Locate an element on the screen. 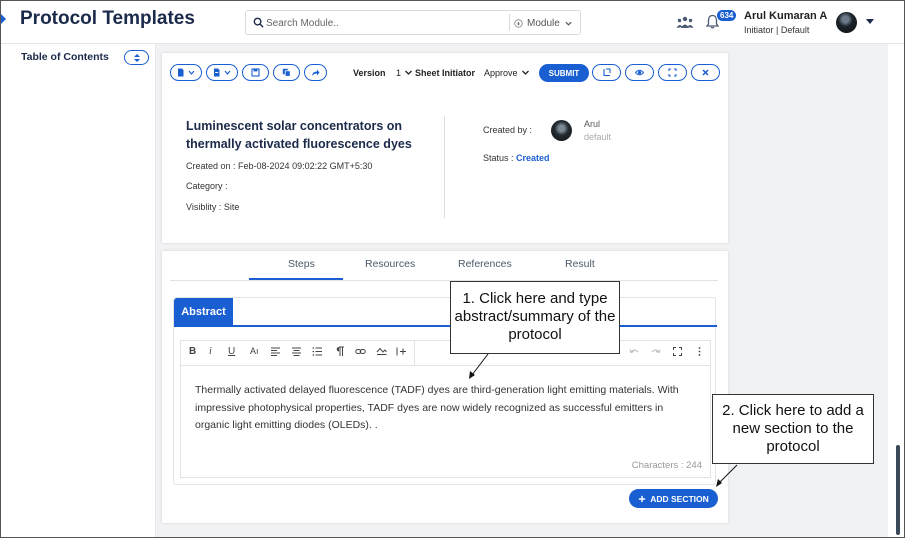 The image size is (905, 538). close-icon is located at coordinates (705, 72).